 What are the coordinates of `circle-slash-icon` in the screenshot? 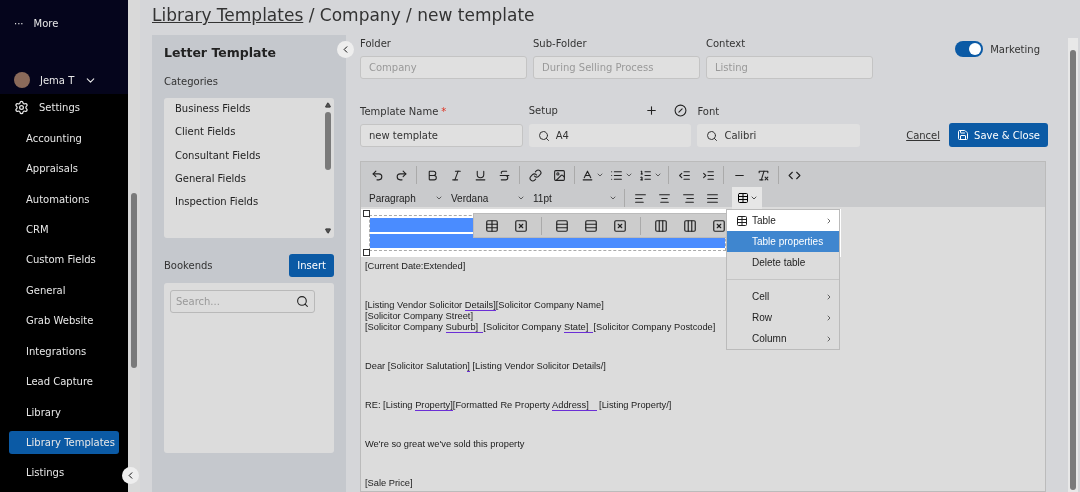 It's located at (681, 110).